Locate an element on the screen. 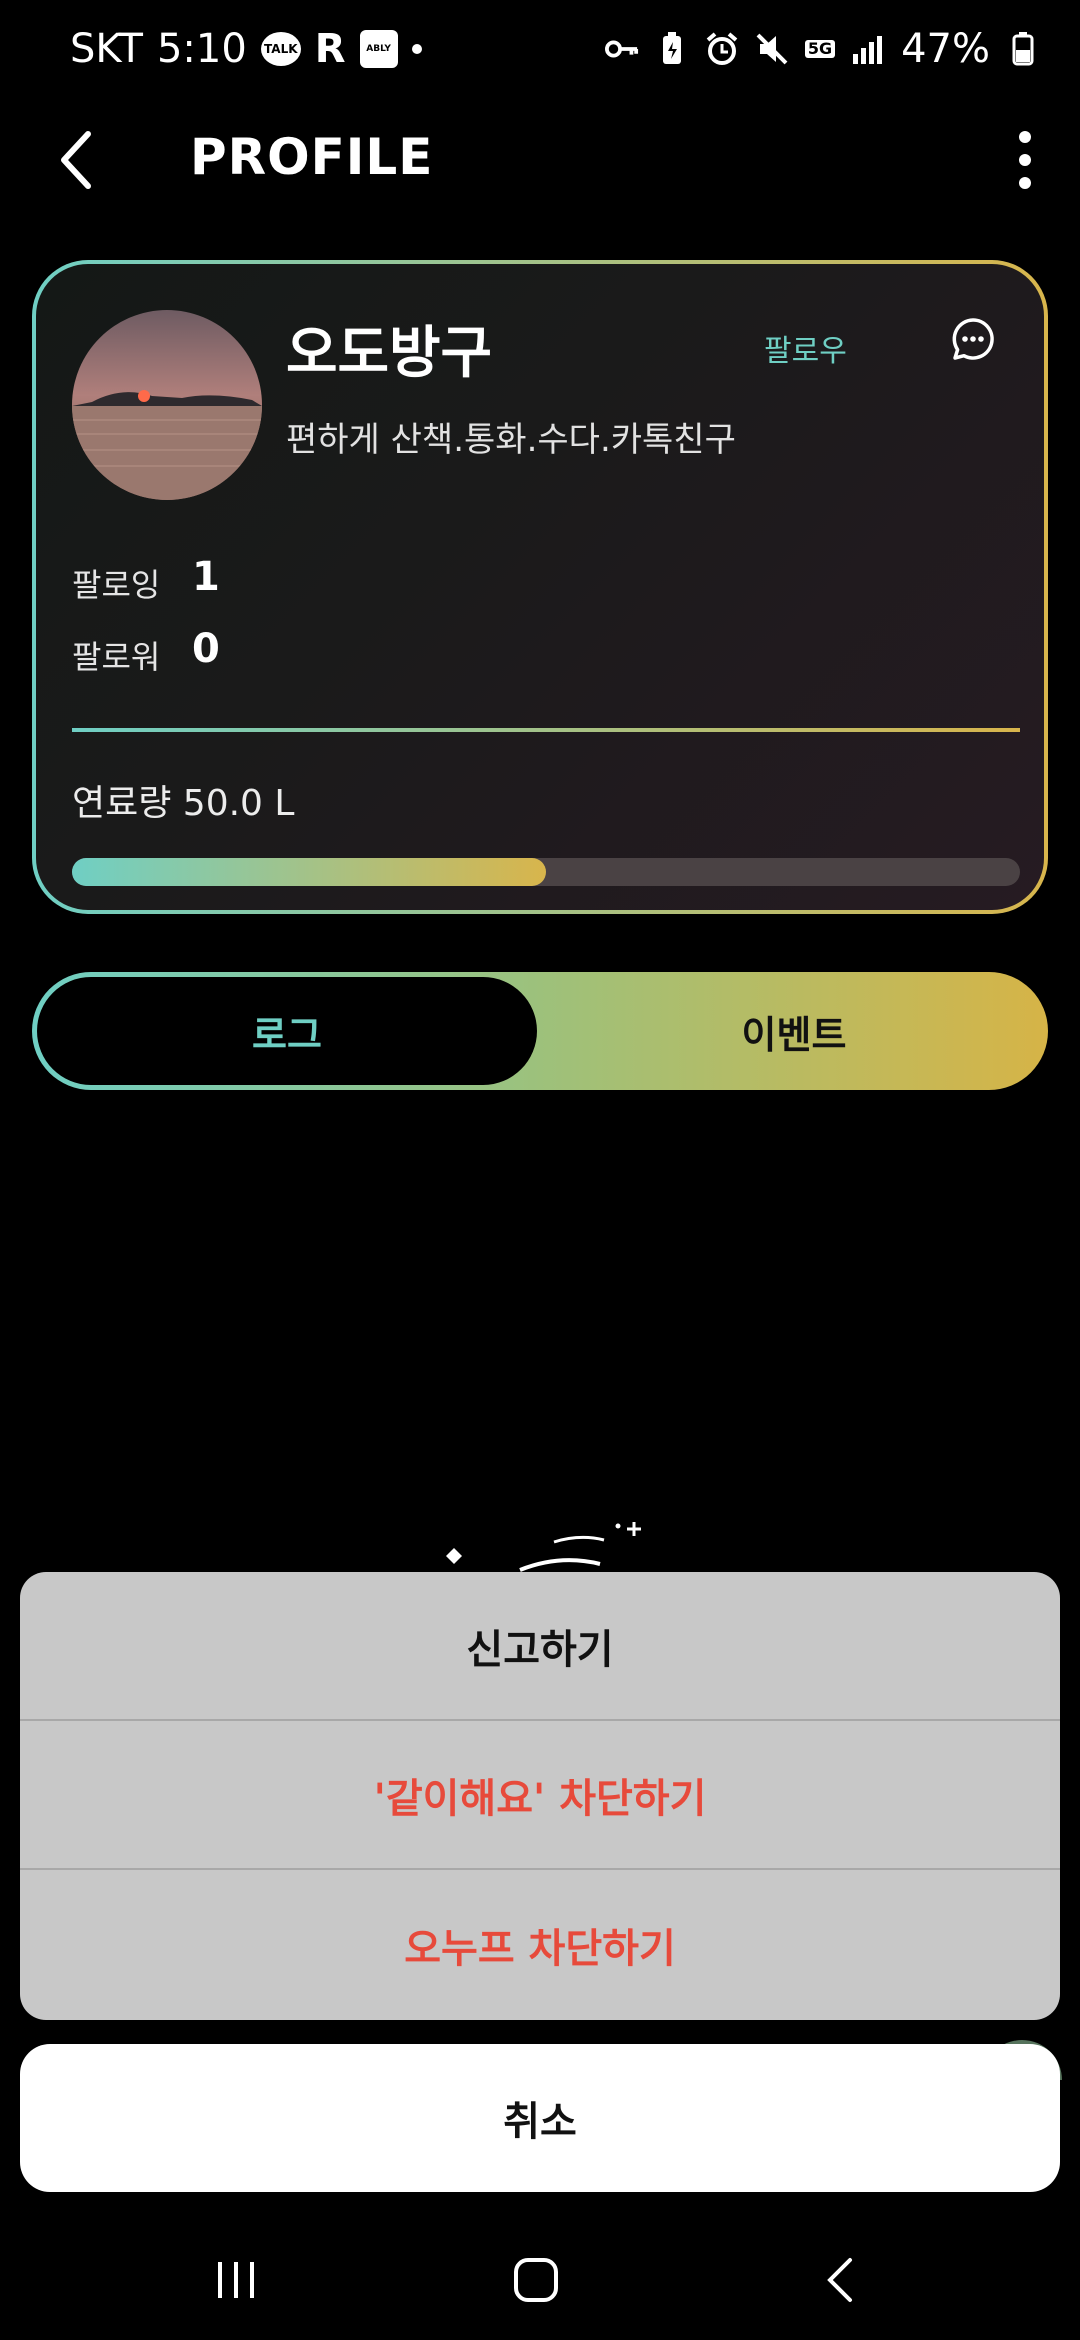 This screenshot has width=1080, height=2340. avatar is located at coordinates (167, 405).